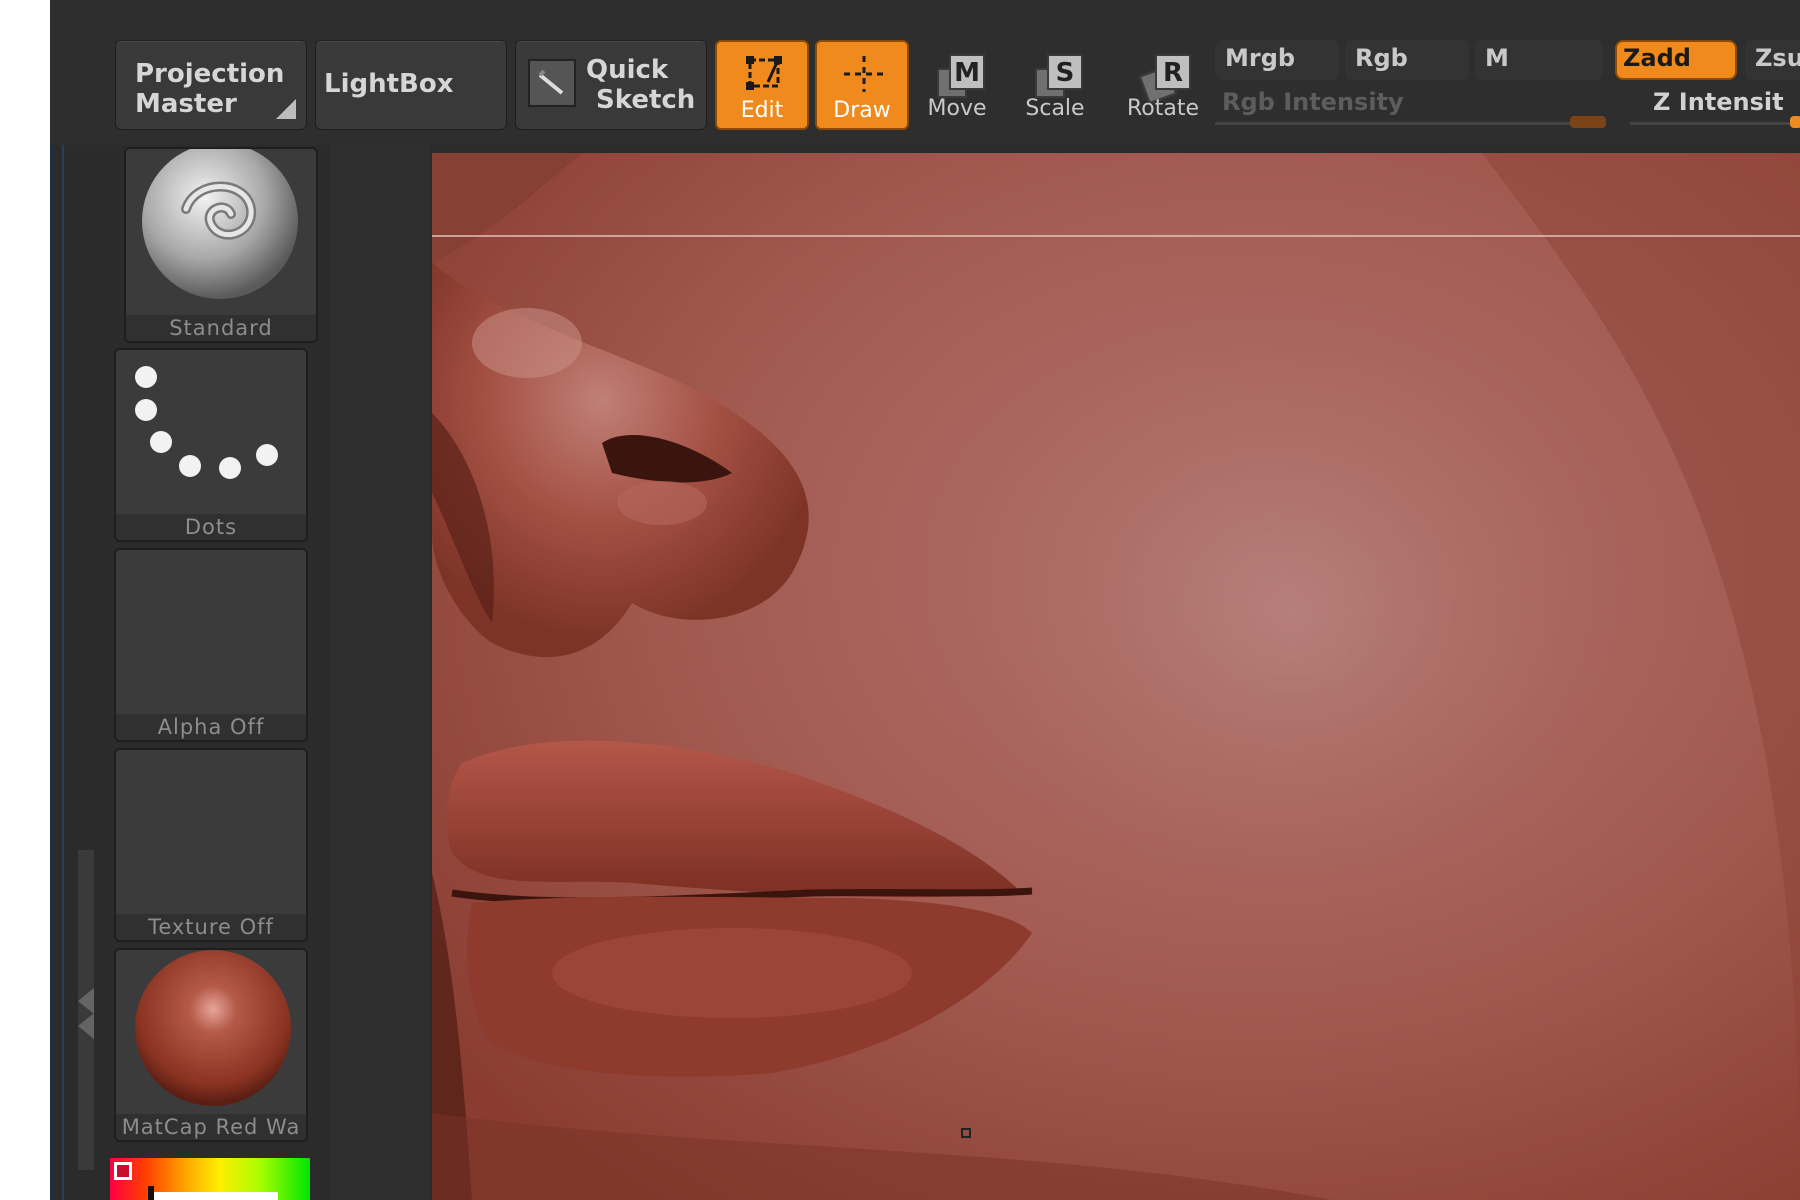  What do you see at coordinates (1055, 75) in the screenshot?
I see `scale-icon: S` at bounding box center [1055, 75].